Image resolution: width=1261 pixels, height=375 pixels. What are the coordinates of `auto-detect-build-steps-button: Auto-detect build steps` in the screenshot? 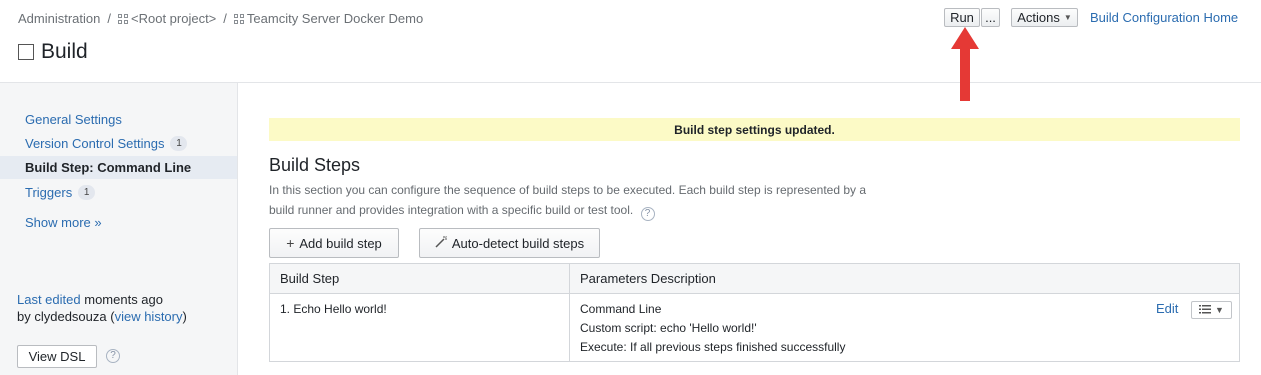 It's located at (509, 243).